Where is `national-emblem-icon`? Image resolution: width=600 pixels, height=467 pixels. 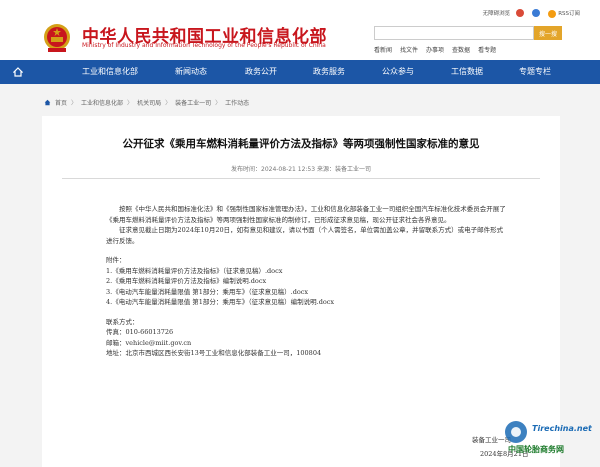
national-emblem-icon is located at coordinates (57, 38).